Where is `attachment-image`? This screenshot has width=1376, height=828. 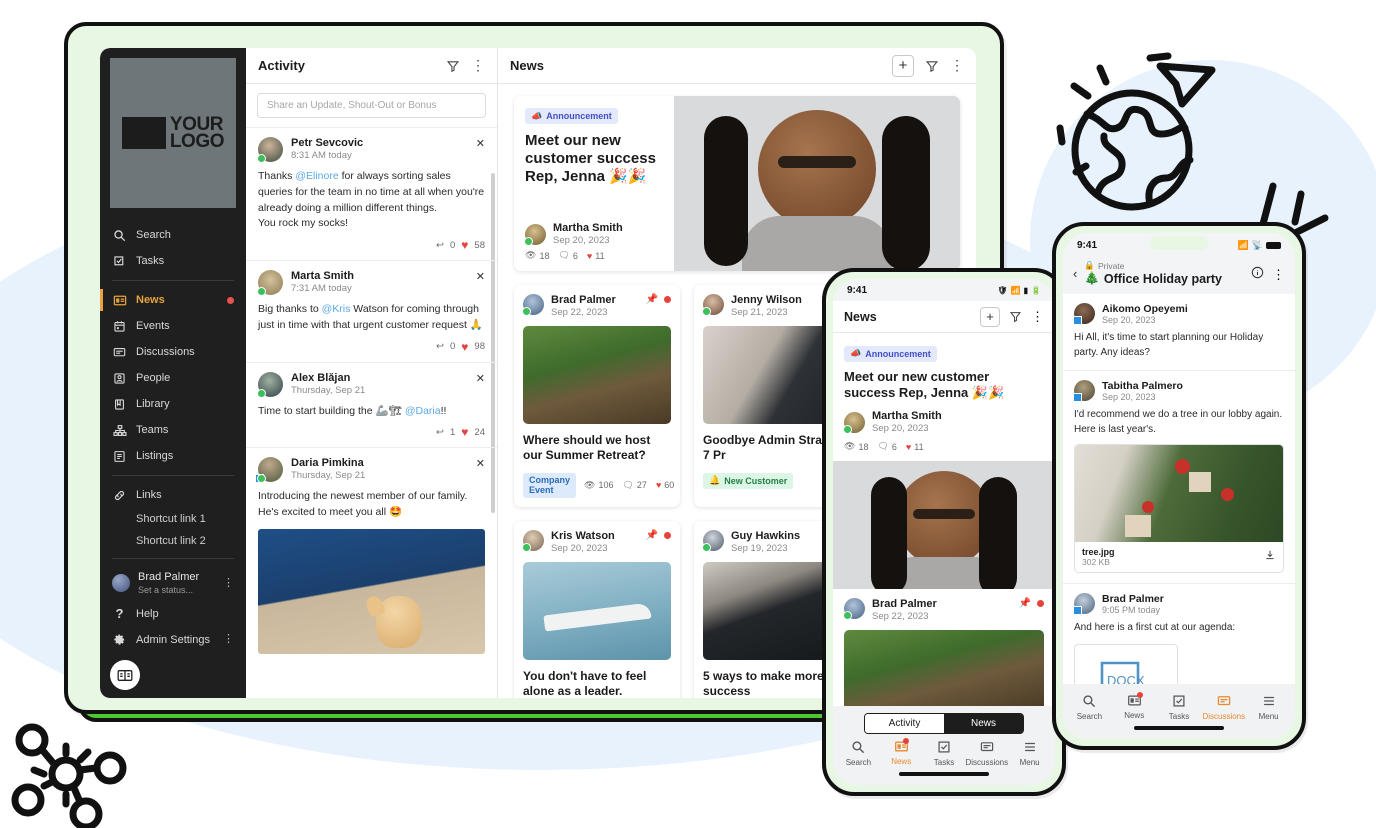
attachment-image is located at coordinates (1179, 493).